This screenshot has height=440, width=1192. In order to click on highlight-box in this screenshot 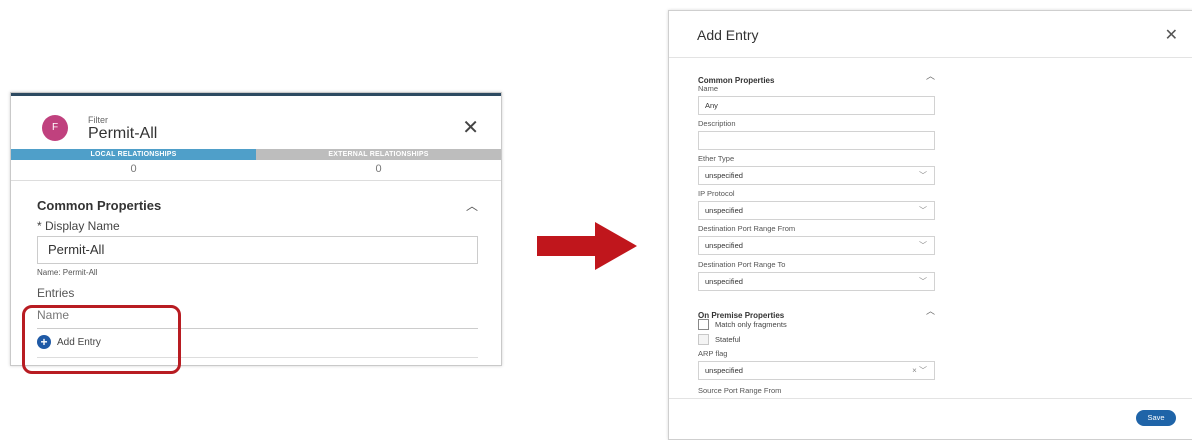, I will do `click(101, 339)`.